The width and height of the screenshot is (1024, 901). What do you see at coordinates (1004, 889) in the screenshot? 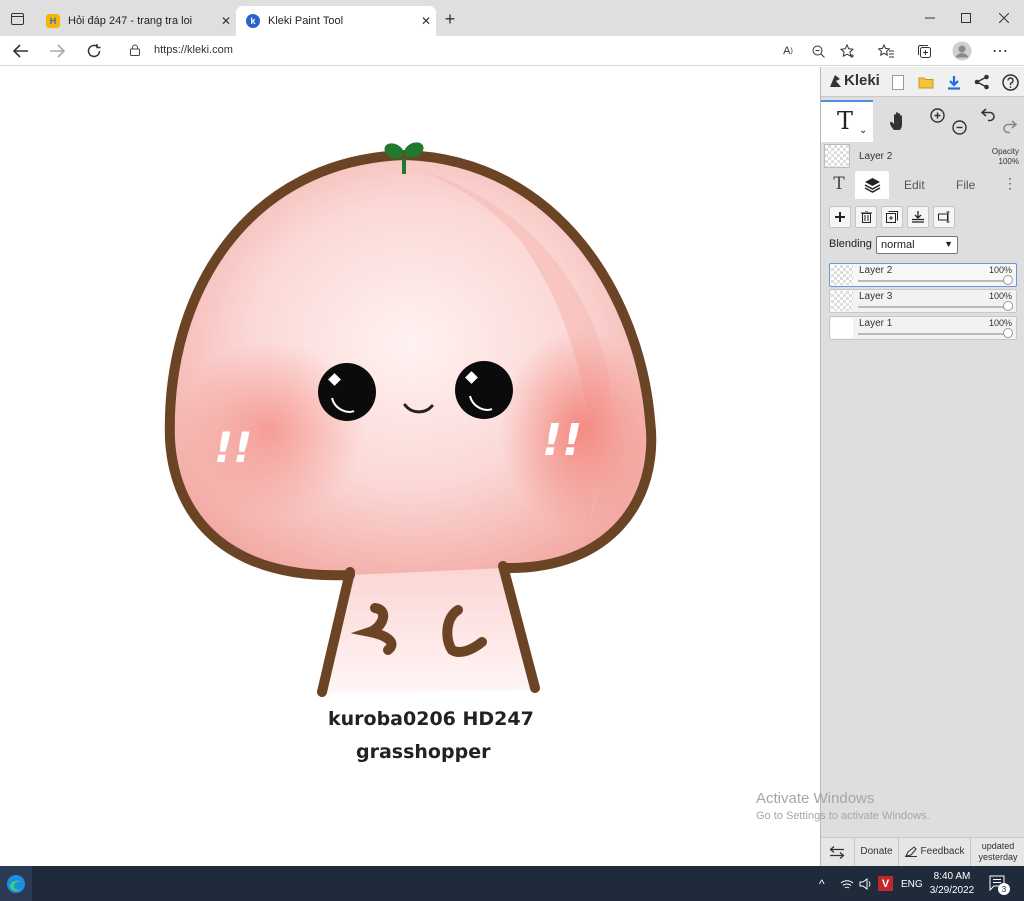
I see `notification-count-badge: 3` at bounding box center [1004, 889].